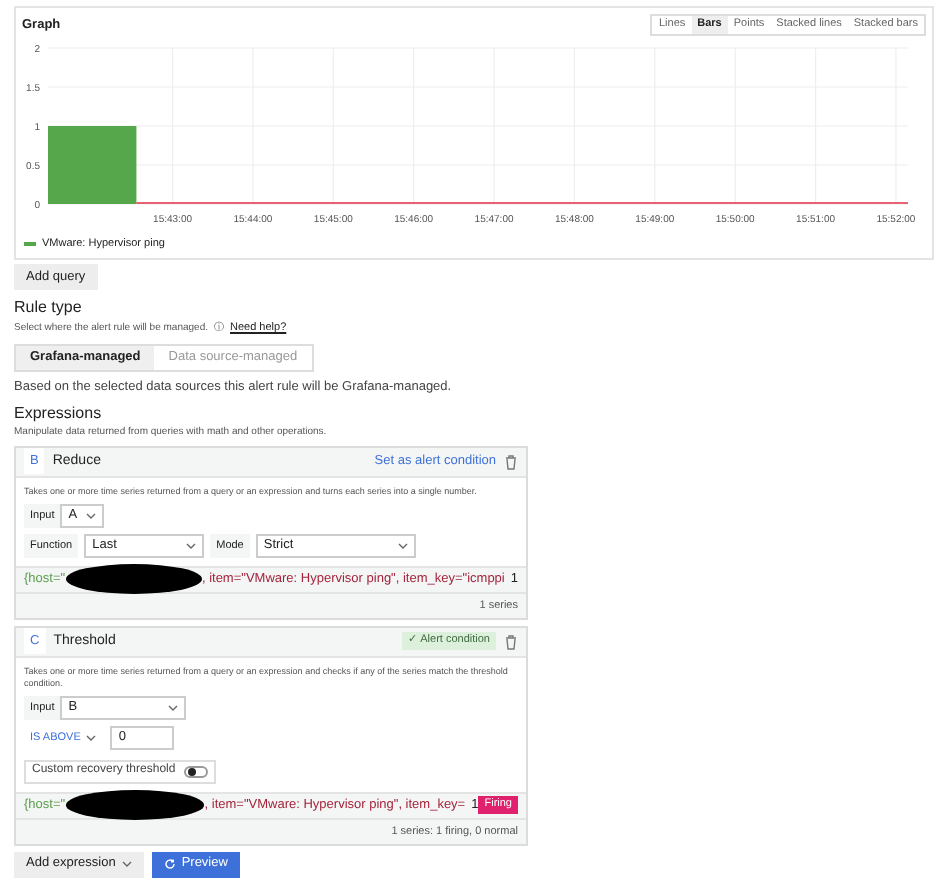 Image resolution: width=948 pixels, height=880 pixels. I want to click on bar, so click(92, 165).